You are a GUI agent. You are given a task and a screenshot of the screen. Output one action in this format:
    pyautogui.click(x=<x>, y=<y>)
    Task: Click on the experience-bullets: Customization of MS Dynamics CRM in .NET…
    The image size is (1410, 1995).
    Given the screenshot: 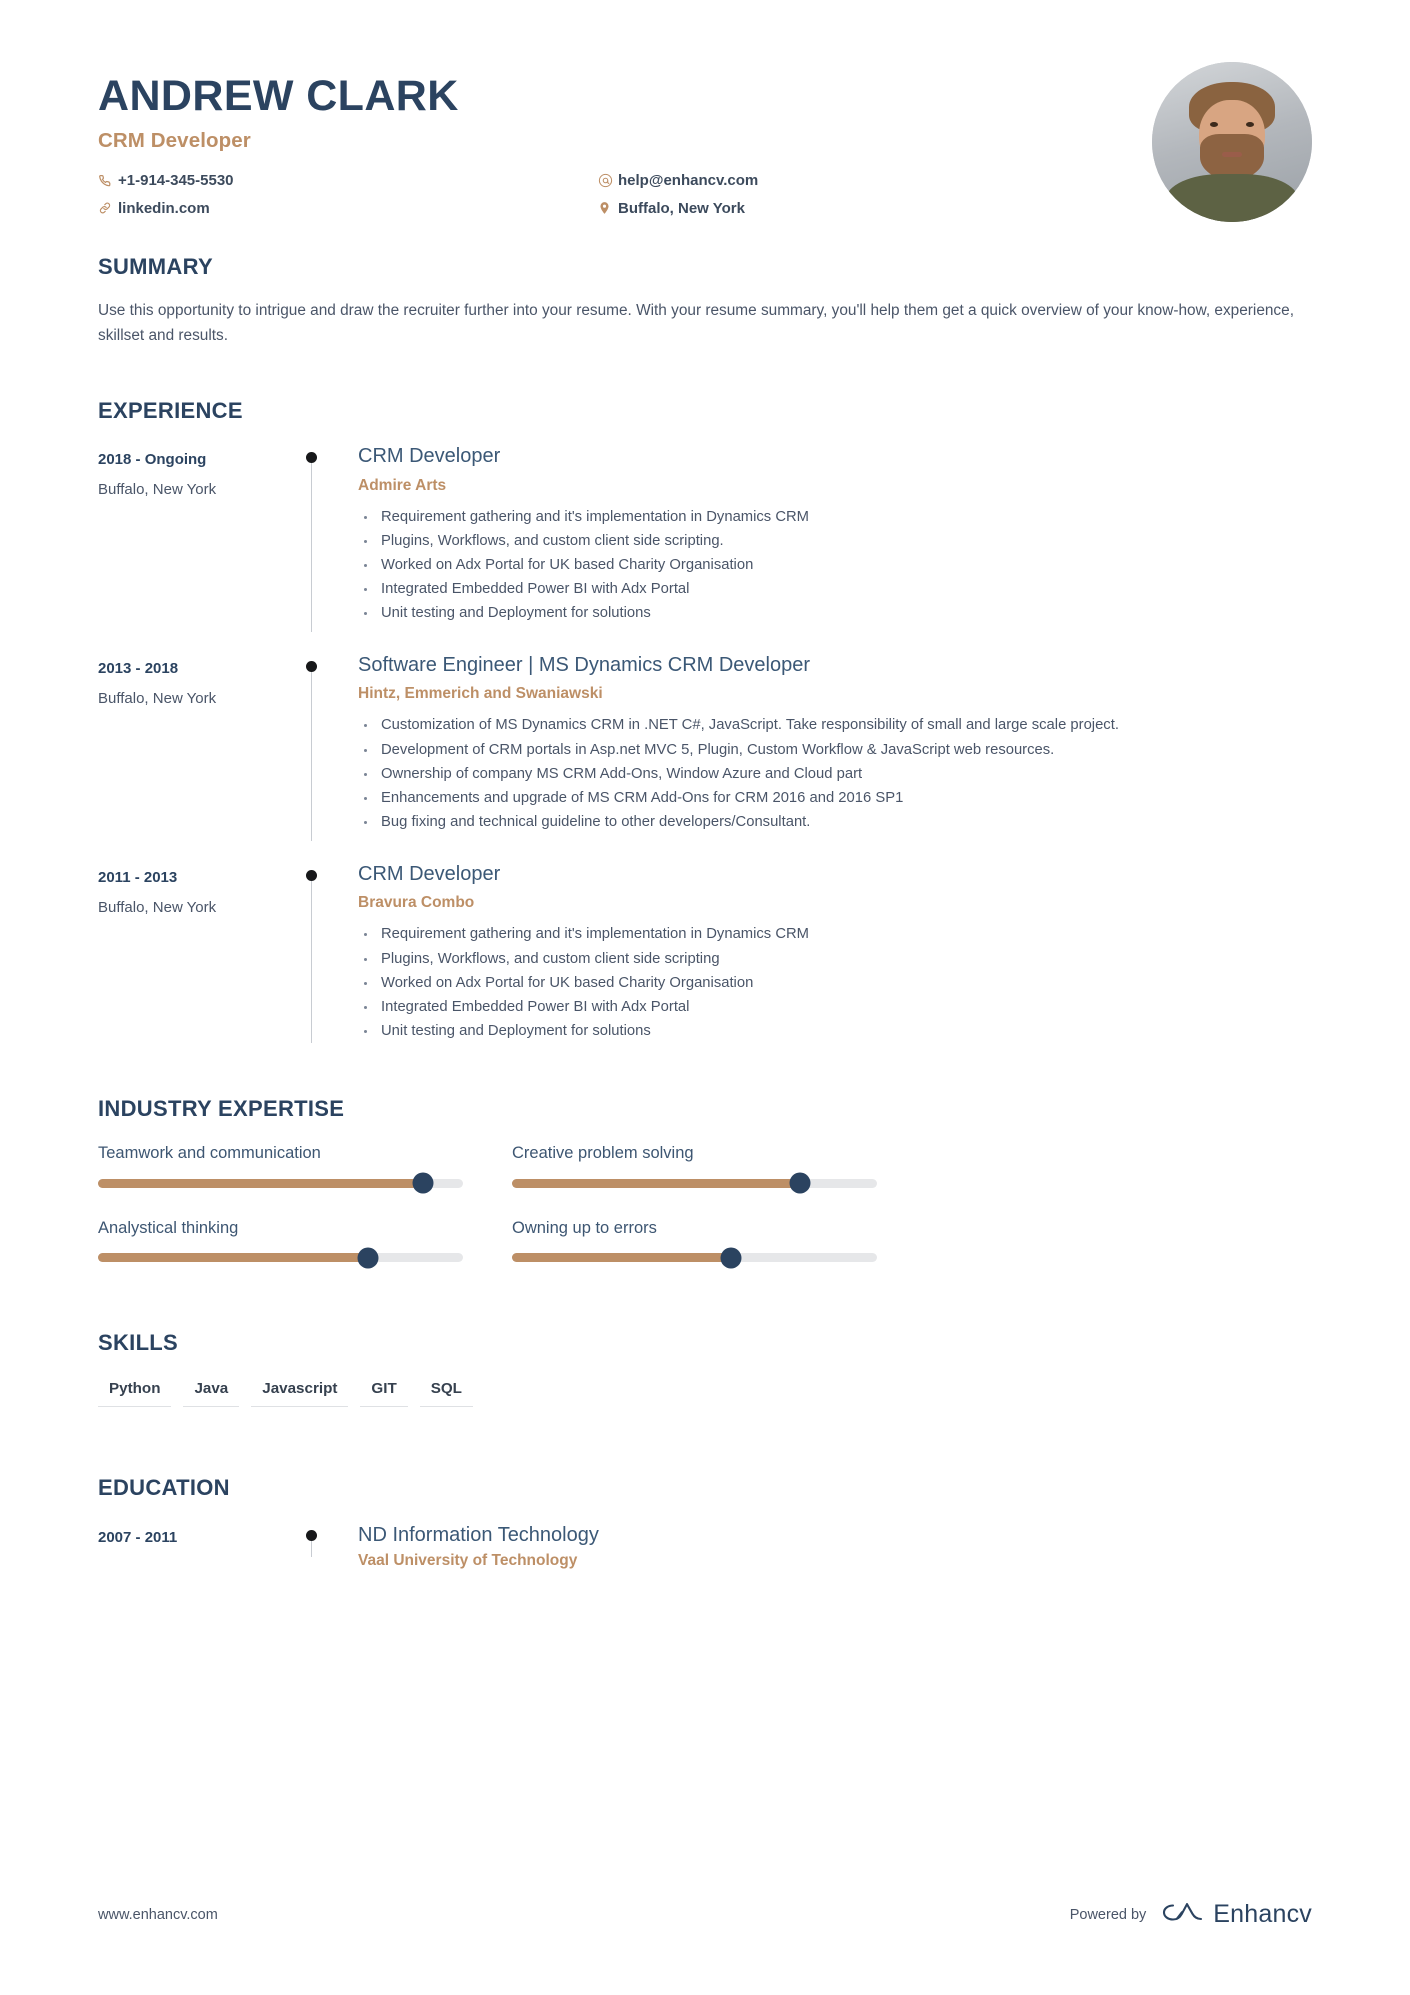 What is the action you would take?
    pyautogui.click(x=833, y=773)
    